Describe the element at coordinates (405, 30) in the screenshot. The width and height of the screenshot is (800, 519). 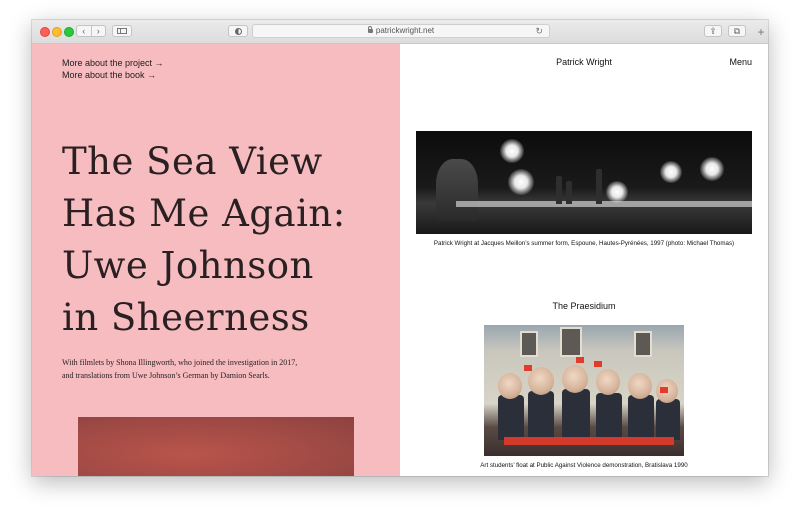
I see `url-text: patrickwright.net` at that location.